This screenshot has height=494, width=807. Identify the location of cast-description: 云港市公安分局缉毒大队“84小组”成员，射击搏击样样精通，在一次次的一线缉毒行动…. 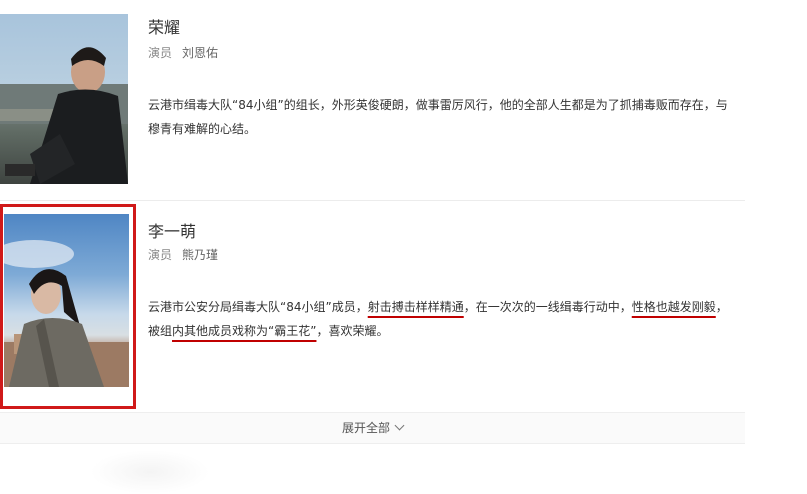
(443, 319).